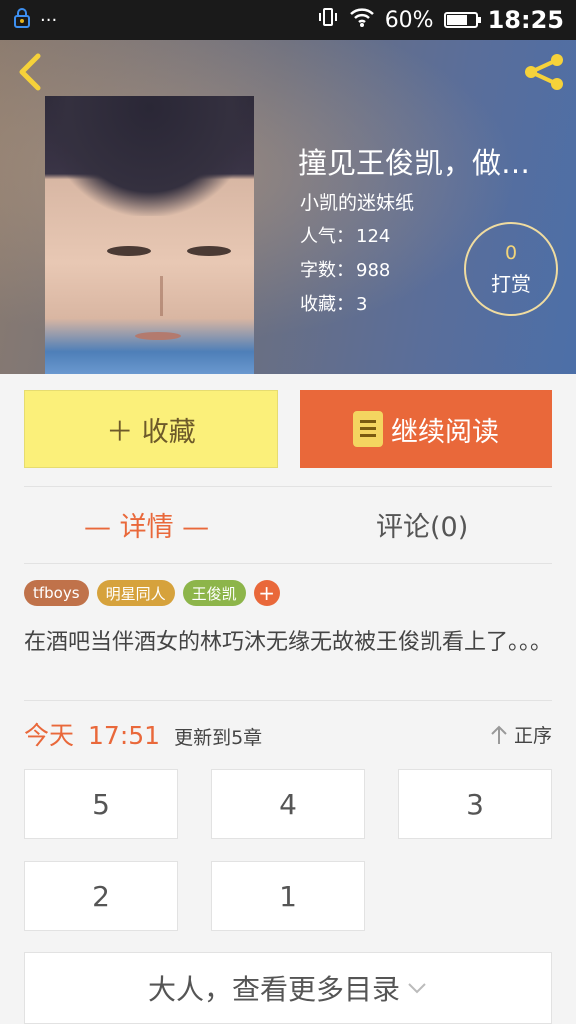  I want to click on tip-label: 打赏, so click(511, 283).